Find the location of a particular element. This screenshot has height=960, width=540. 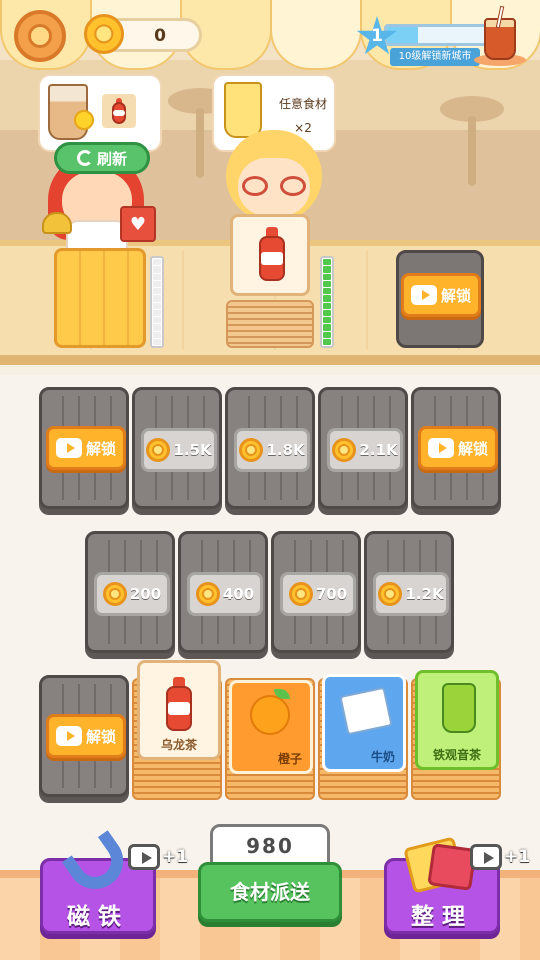

ingredient-name: 牛奶 is located at coordinates (382, 757).